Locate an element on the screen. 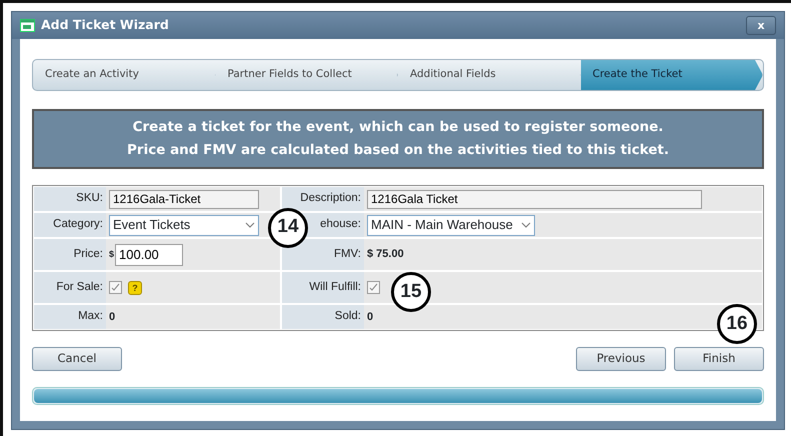 The height and width of the screenshot is (436, 791). currency-symbol: $ is located at coordinates (111, 254).